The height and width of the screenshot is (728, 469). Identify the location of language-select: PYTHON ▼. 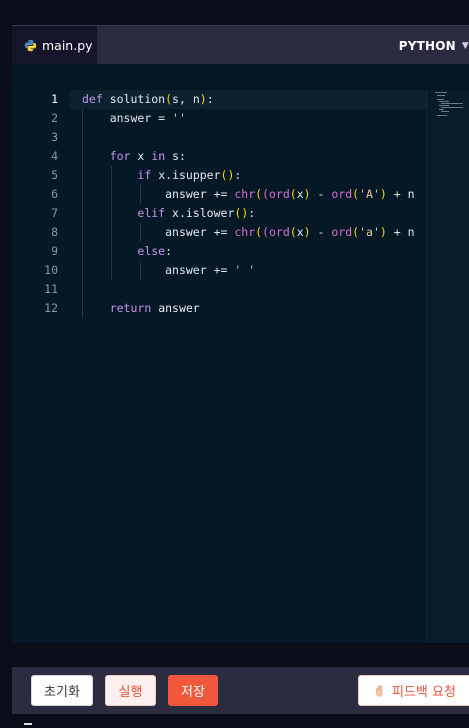
(434, 45).